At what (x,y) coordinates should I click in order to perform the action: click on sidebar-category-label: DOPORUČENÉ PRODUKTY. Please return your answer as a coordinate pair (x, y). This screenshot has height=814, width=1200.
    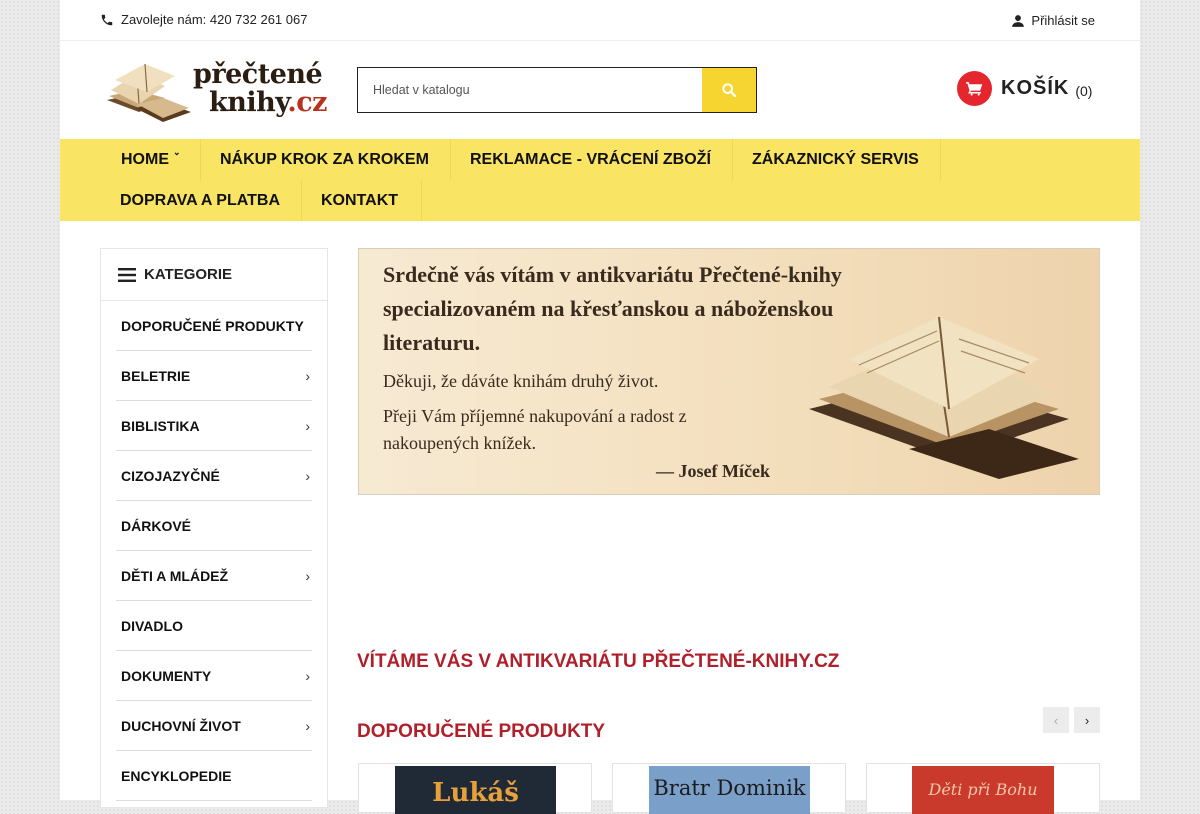
    Looking at the image, I should click on (212, 325).